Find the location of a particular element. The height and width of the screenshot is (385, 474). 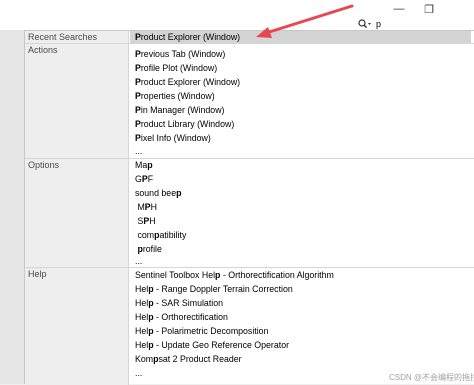

result-item: Pixel Info (Window) is located at coordinates (173, 138).